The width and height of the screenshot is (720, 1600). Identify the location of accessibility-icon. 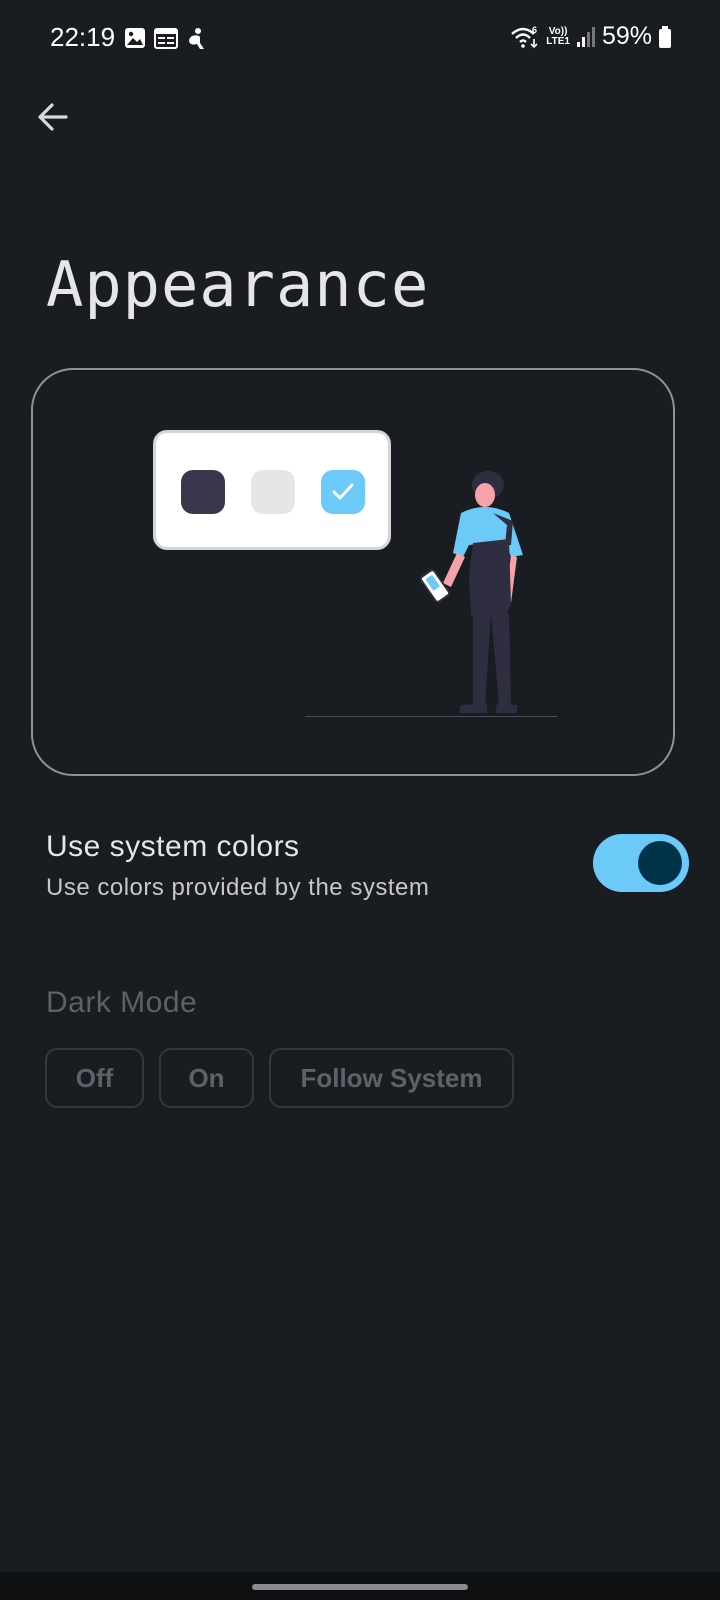
(196, 38).